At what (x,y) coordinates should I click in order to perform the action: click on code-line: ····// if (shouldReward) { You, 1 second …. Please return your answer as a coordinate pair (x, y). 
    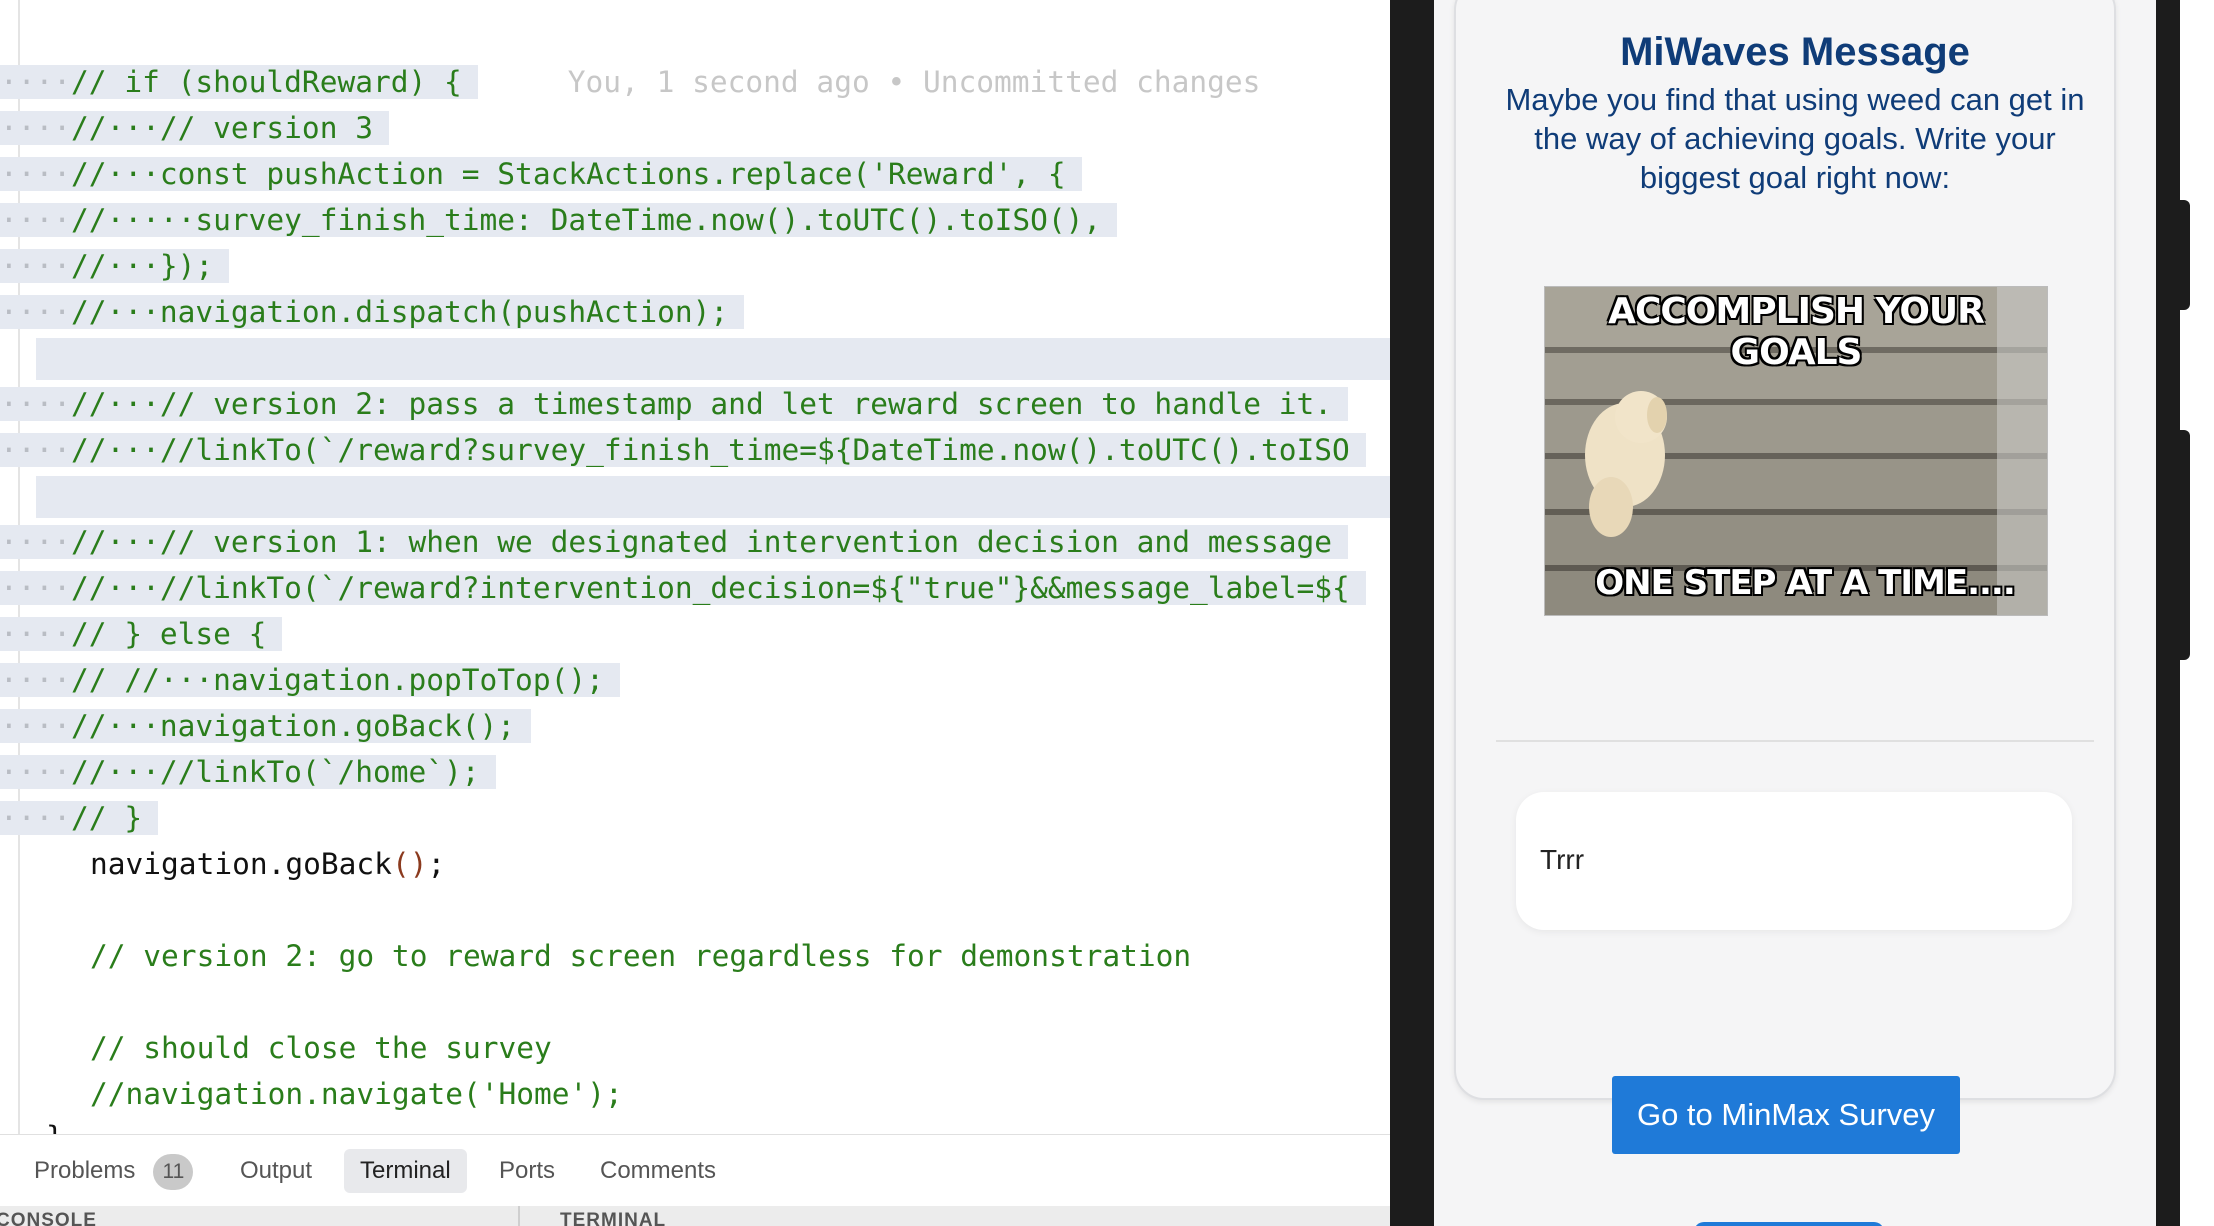
    Looking at the image, I should click on (630, 82).